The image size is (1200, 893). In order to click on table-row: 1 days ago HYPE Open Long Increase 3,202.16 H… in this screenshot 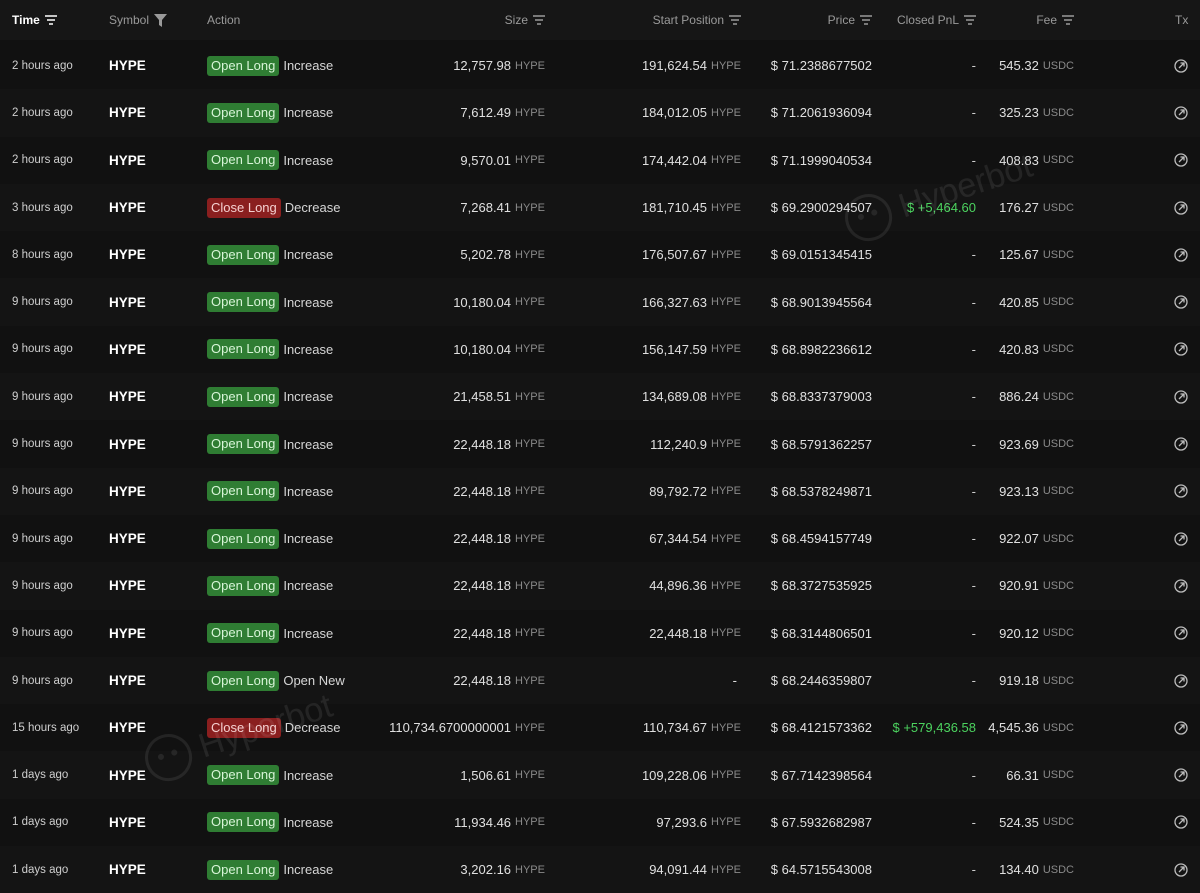, I will do `click(600, 869)`.